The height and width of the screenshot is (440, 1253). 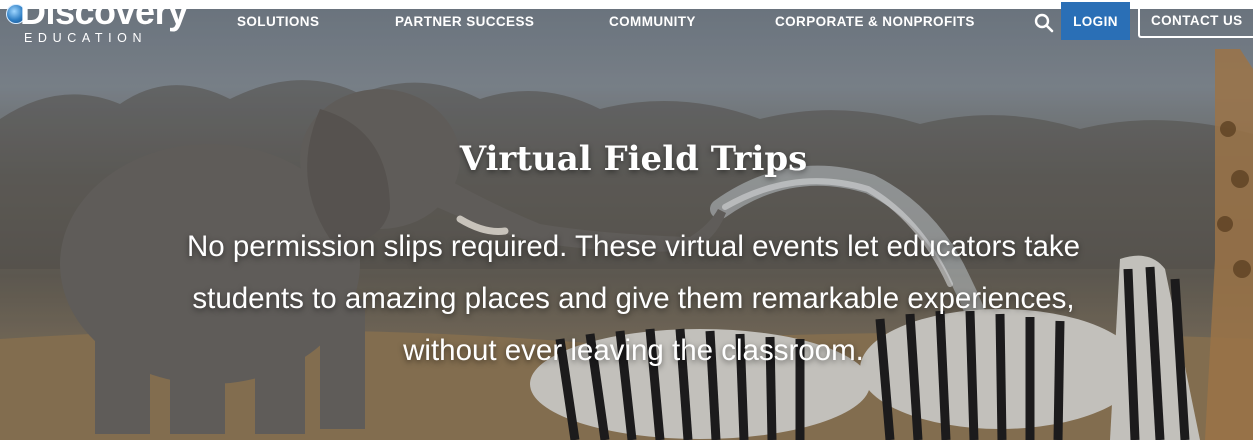 I want to click on search-icon, so click(x=1044, y=23).